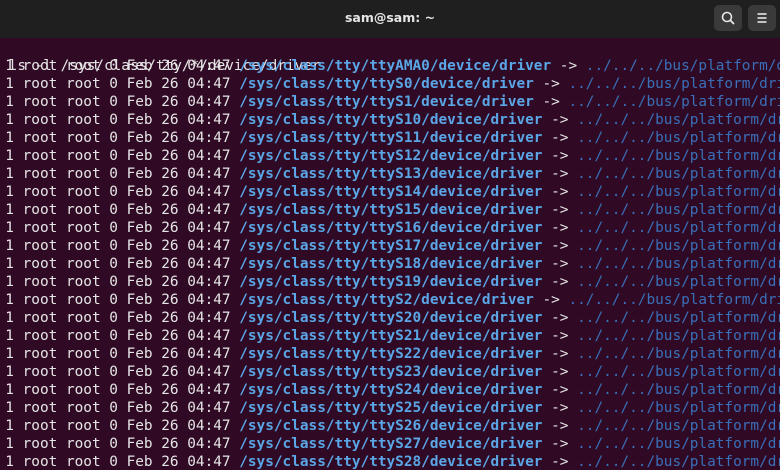 The width and height of the screenshot is (780, 470). What do you see at coordinates (160, 56) in the screenshot?
I see `command-line: ls -l /sys/class/tty/*/device/driver` at bounding box center [160, 56].